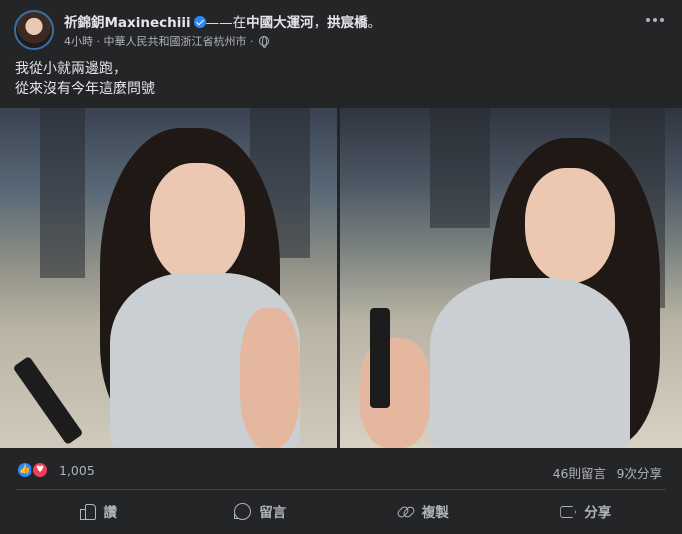  I want to click on like-label: 讚, so click(110, 513).